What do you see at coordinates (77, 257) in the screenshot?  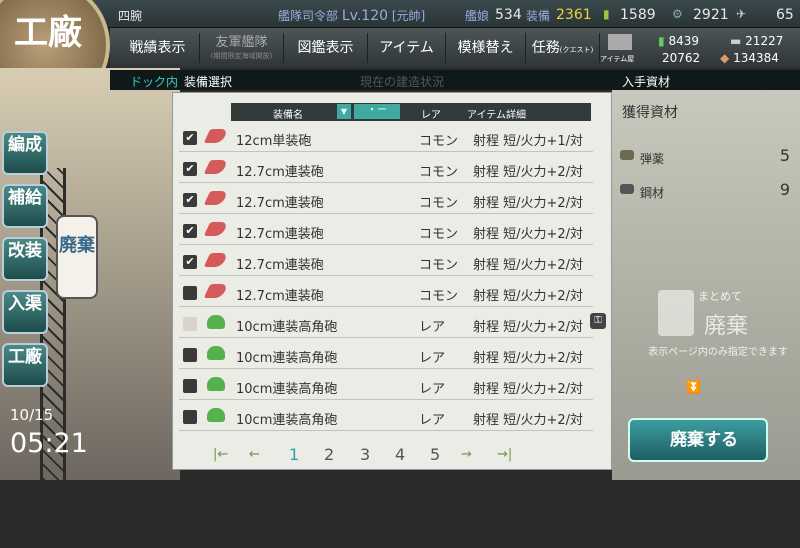 I see `scrap-tab-button: 廃棄` at bounding box center [77, 257].